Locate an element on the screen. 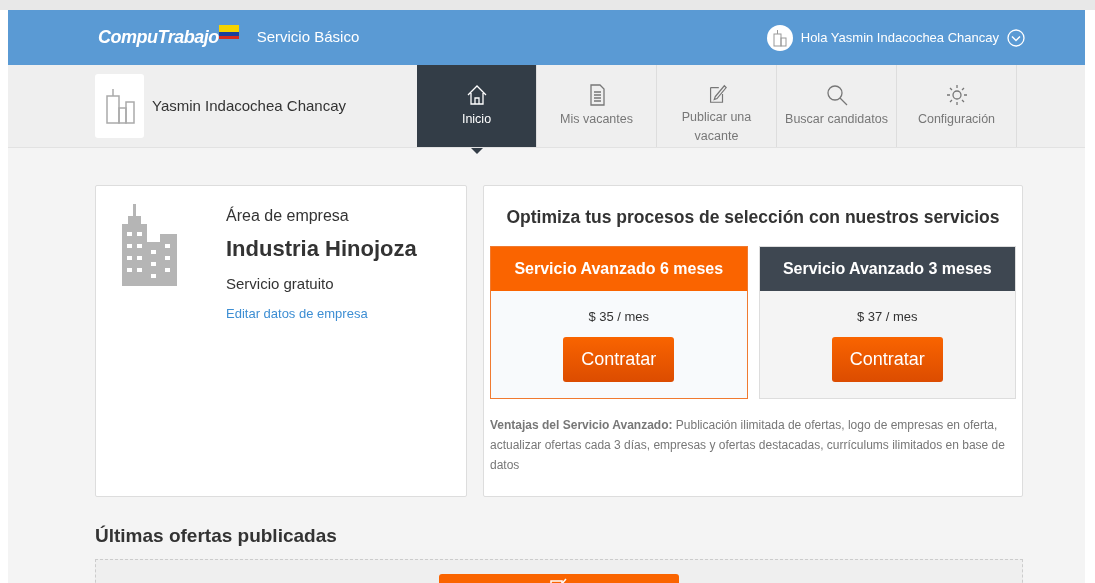 This screenshot has height=583, width=1095. search-icon is located at coordinates (836, 95).